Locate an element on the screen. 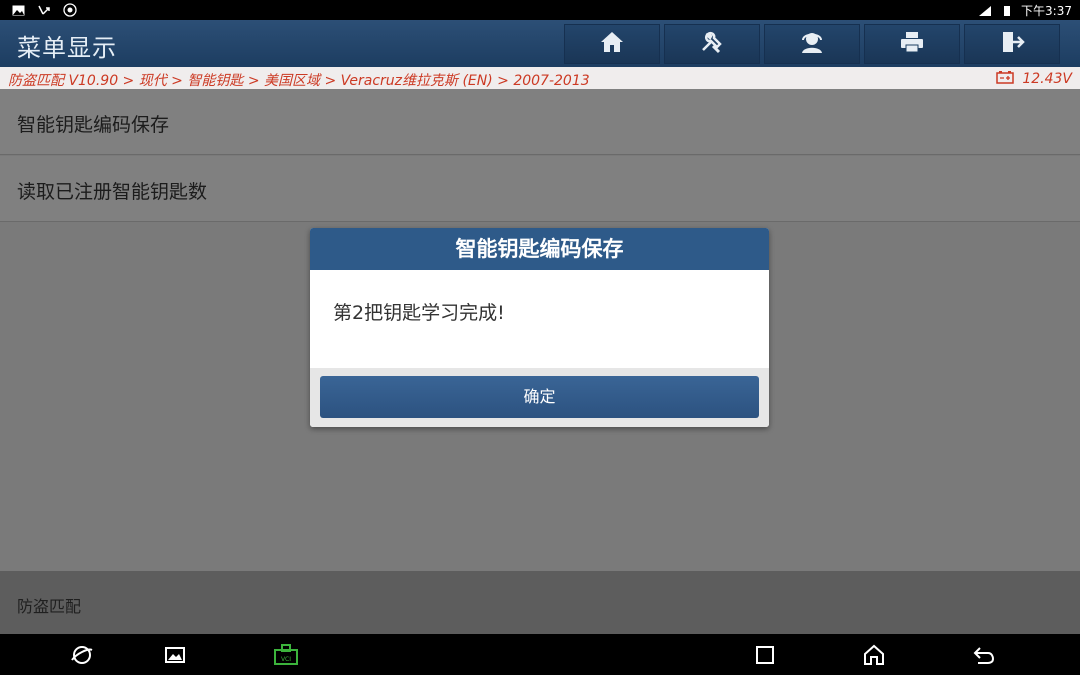  home-icon is located at coordinates (612, 44).